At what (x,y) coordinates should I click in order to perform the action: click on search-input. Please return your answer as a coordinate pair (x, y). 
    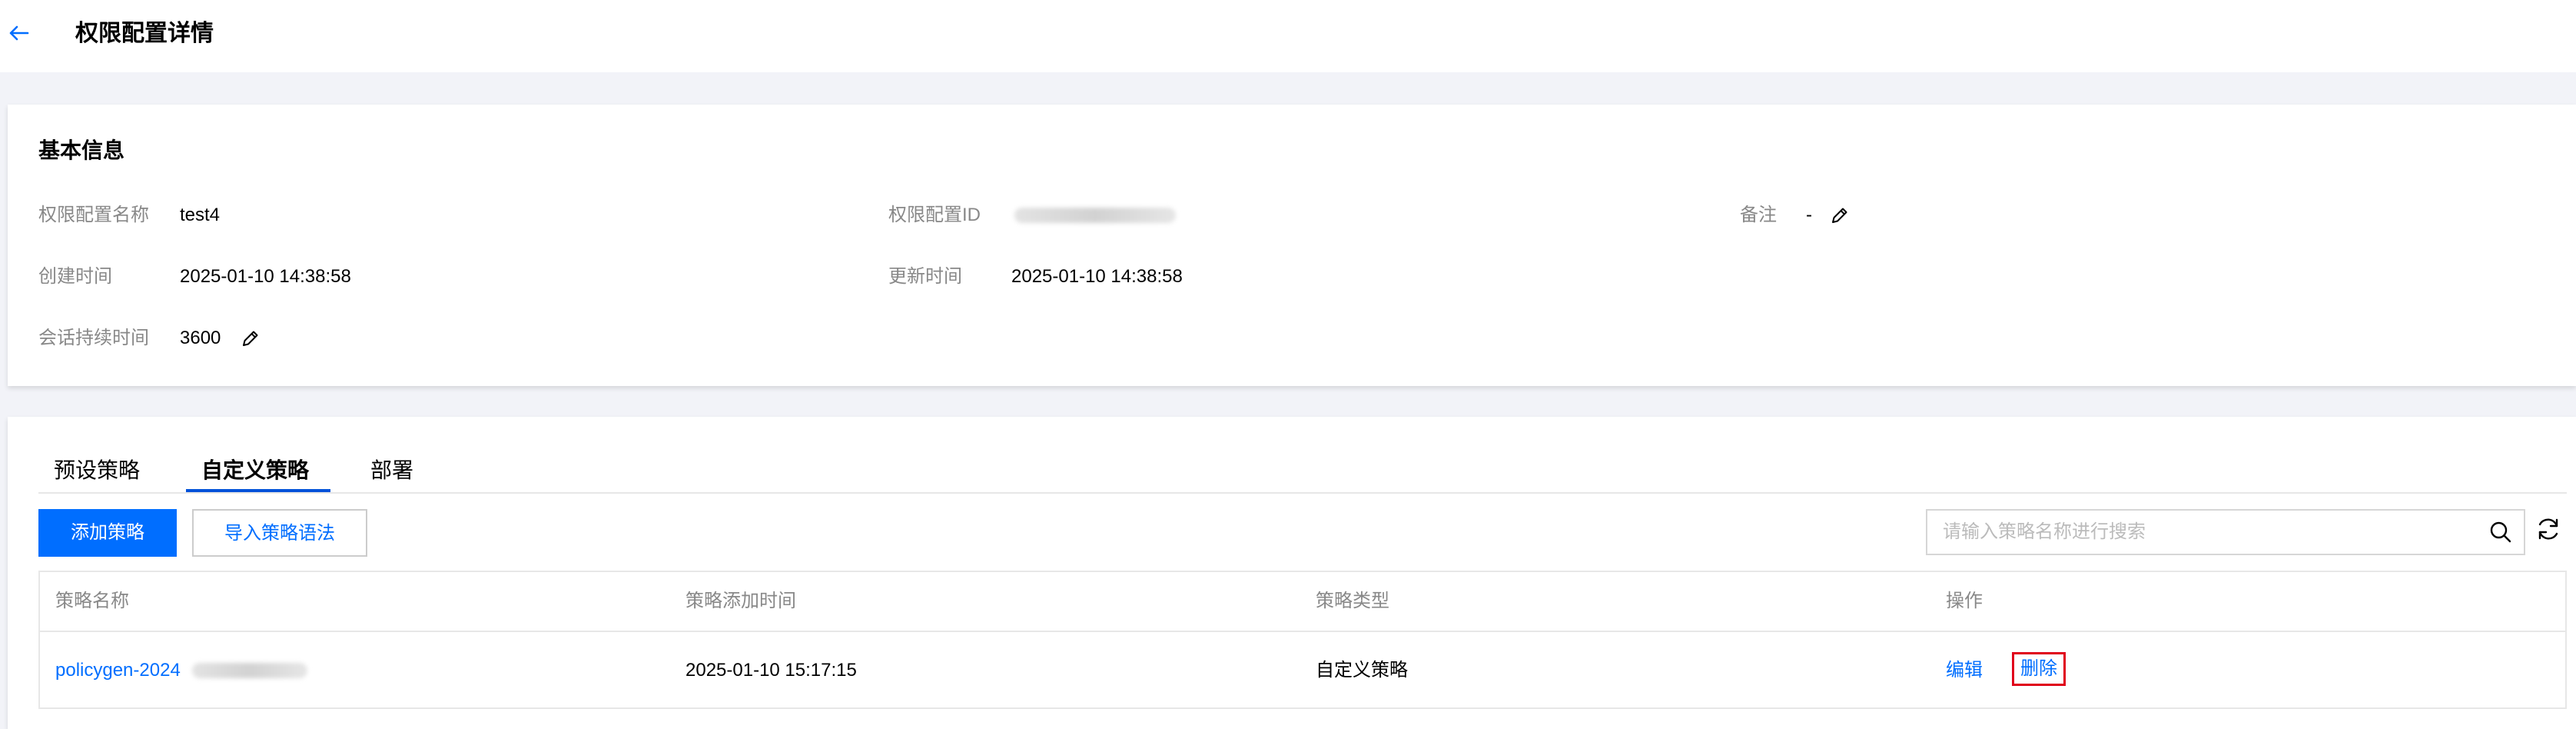
    Looking at the image, I should click on (2196, 532).